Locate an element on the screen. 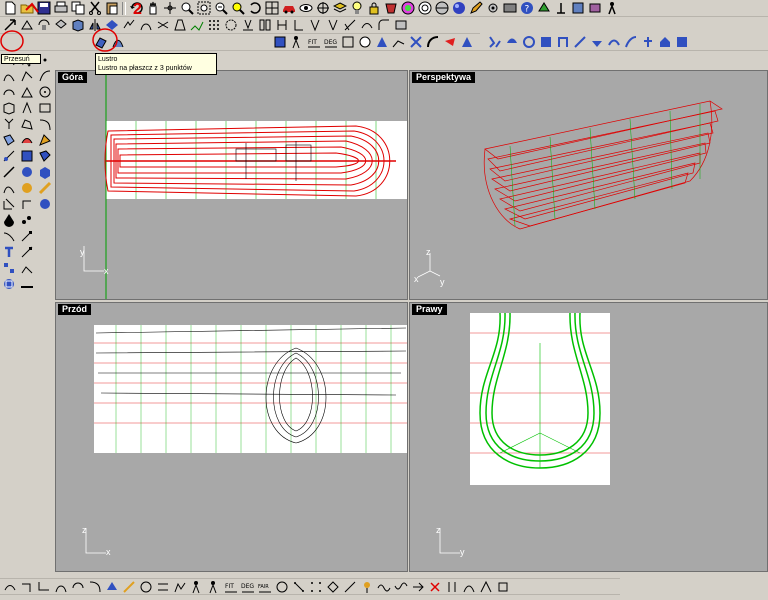  network-icon is located at coordinates (416, 42).